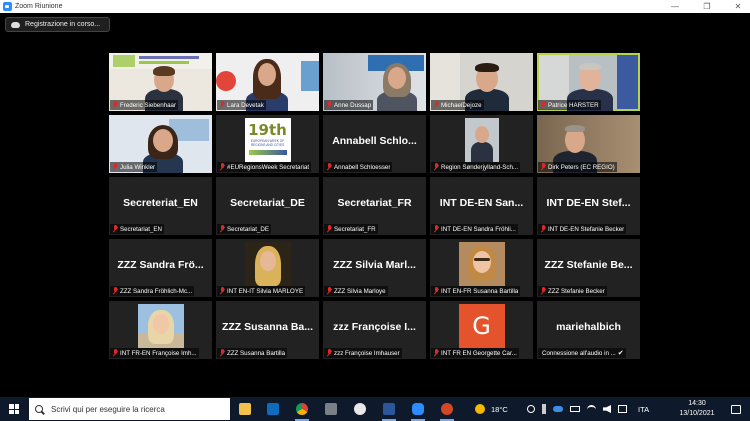 Image resolution: width=750 pixels, height=421 pixels. I want to click on participant-tile: MichaelDejoze, so click(481, 82).